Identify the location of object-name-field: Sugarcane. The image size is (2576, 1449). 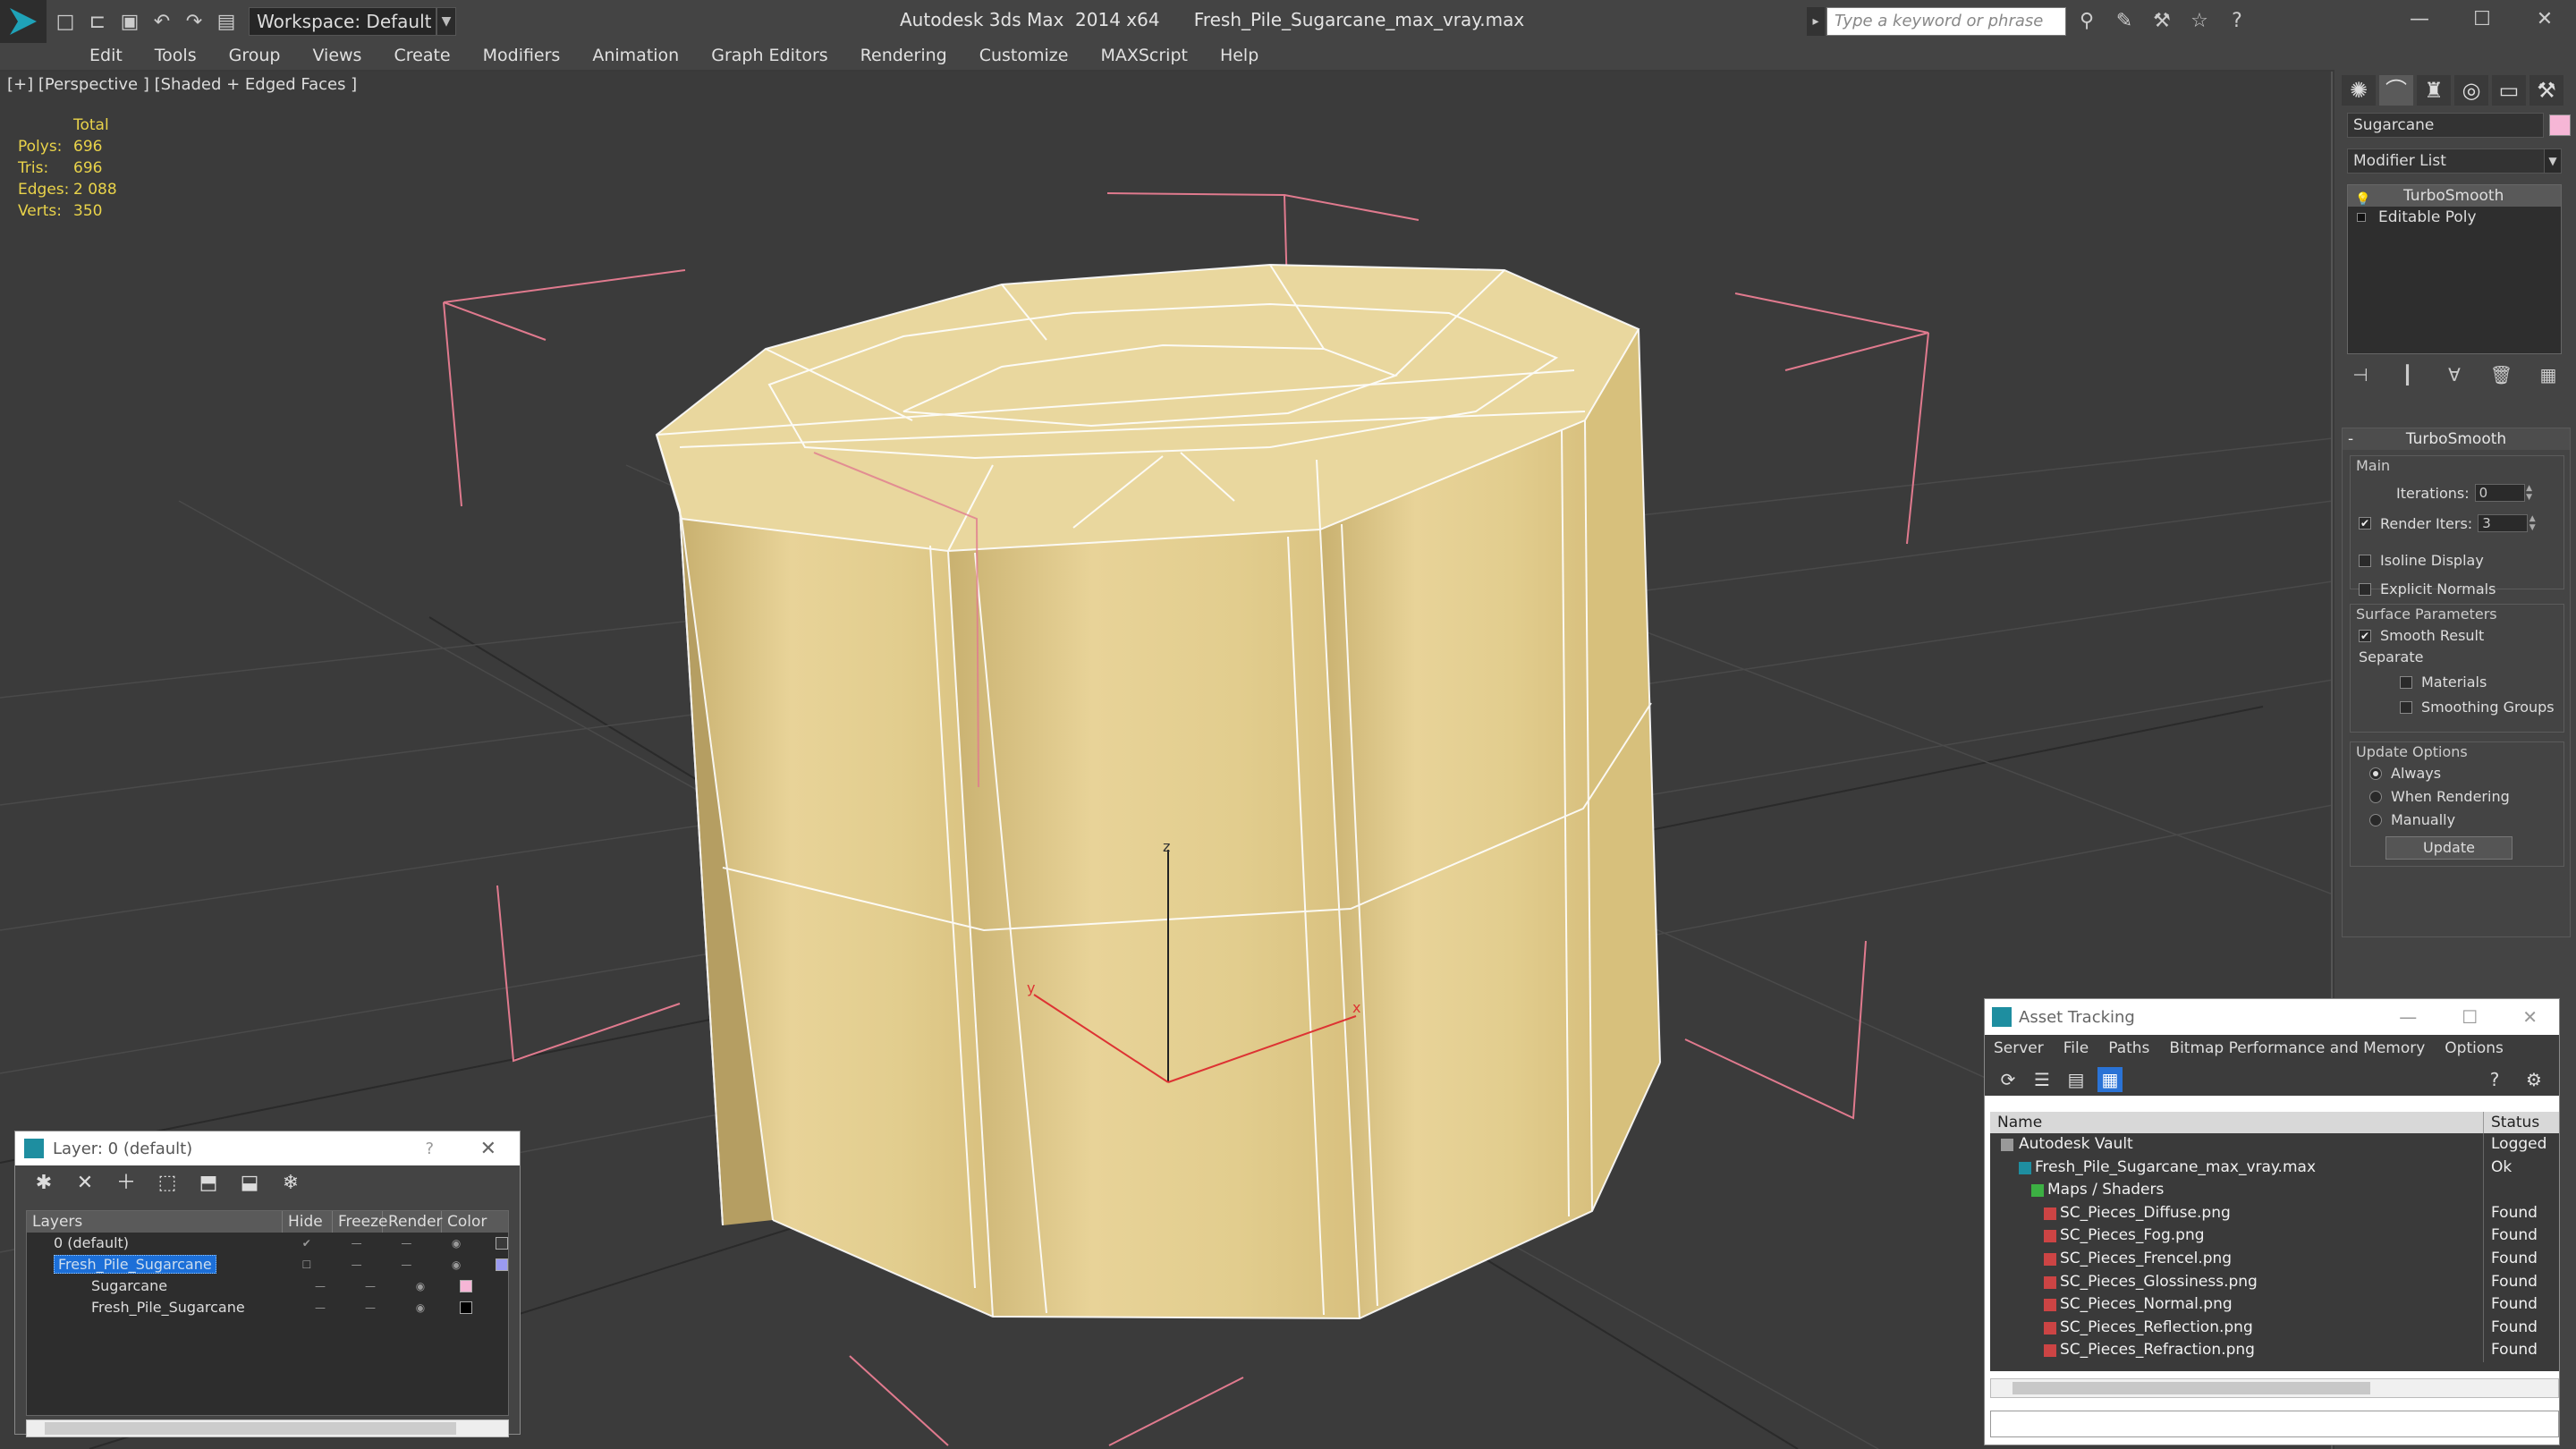
(2445, 125).